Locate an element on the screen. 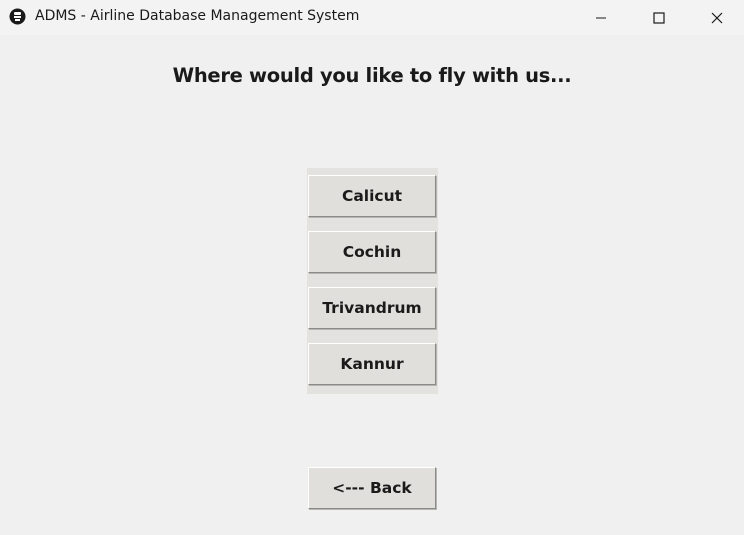 This screenshot has height=535, width=744. minimize-button is located at coordinates (601, 17).